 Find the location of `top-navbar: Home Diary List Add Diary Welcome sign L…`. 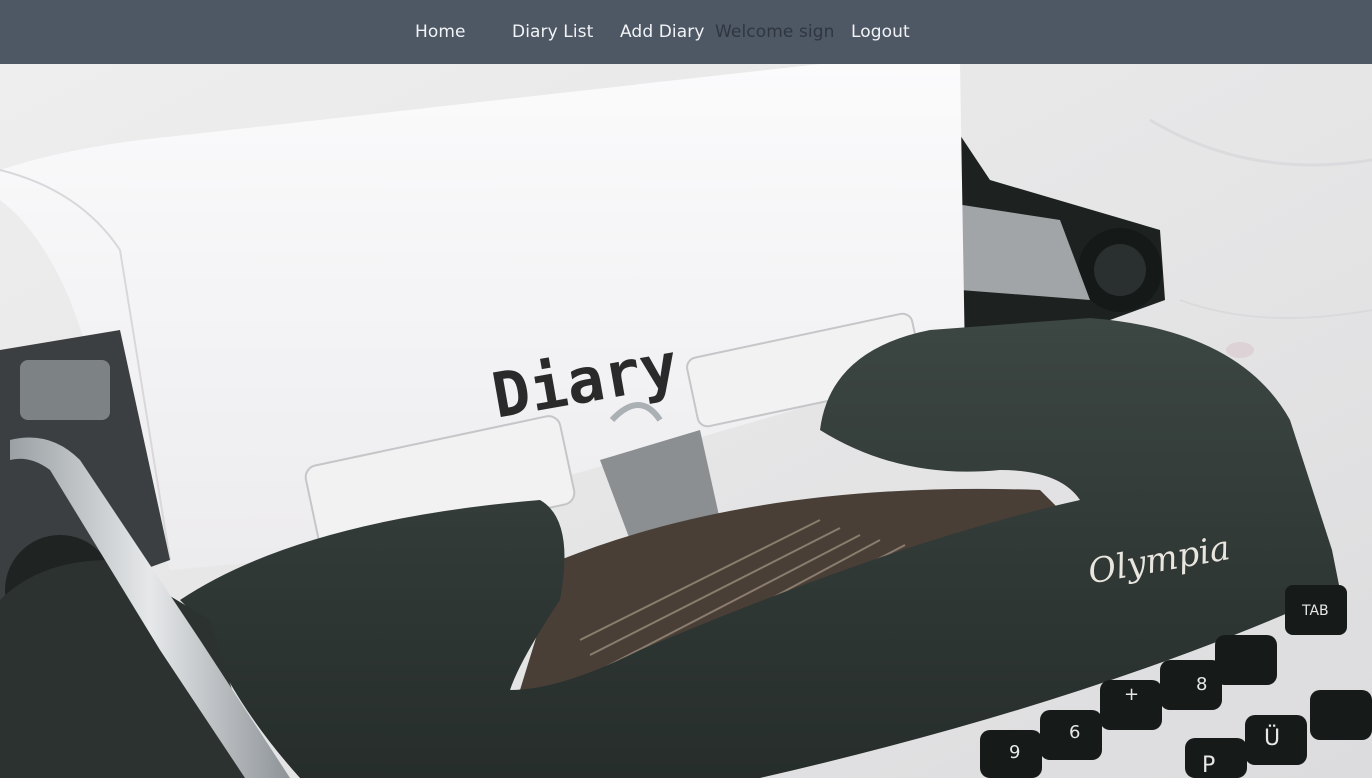

top-navbar: Home Diary List Add Diary Welcome sign L… is located at coordinates (686, 32).